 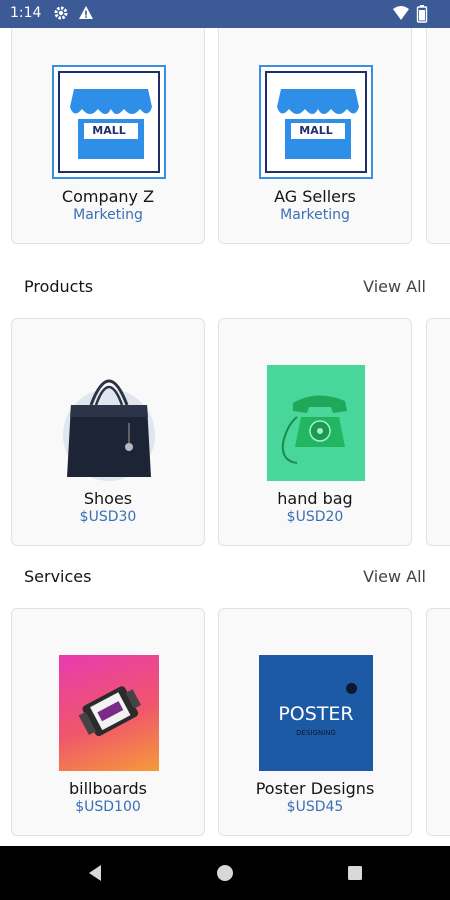 What do you see at coordinates (438, 722) in the screenshot?
I see `service-card-peek` at bounding box center [438, 722].